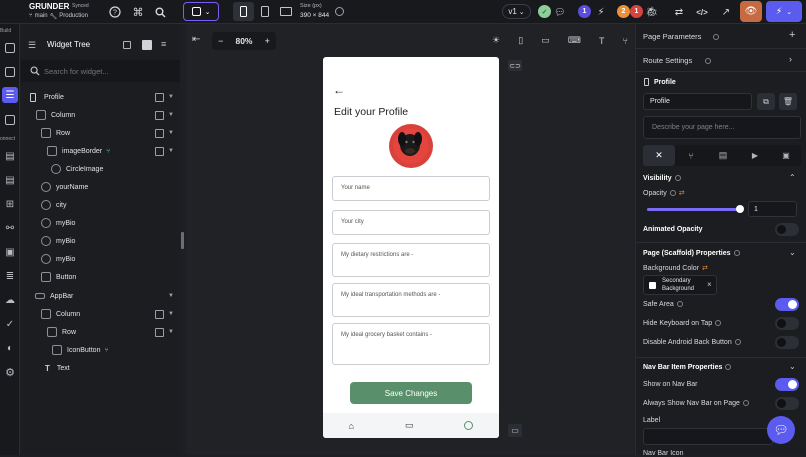 The height and width of the screenshot is (457, 806). Describe the element at coordinates (220, 41) in the screenshot. I see `zoom-out-button: −` at that location.